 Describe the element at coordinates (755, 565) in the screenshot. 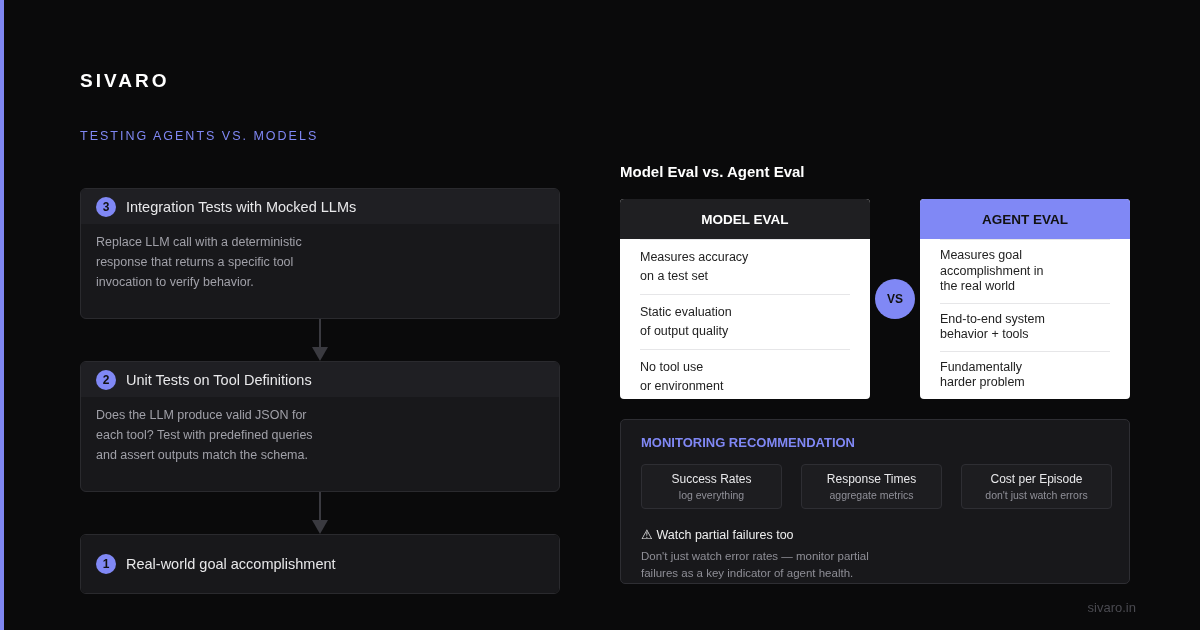

I see `warning-text: Don't just watch error rates — monitor partial failures as a key indicator of agent health.` at that location.